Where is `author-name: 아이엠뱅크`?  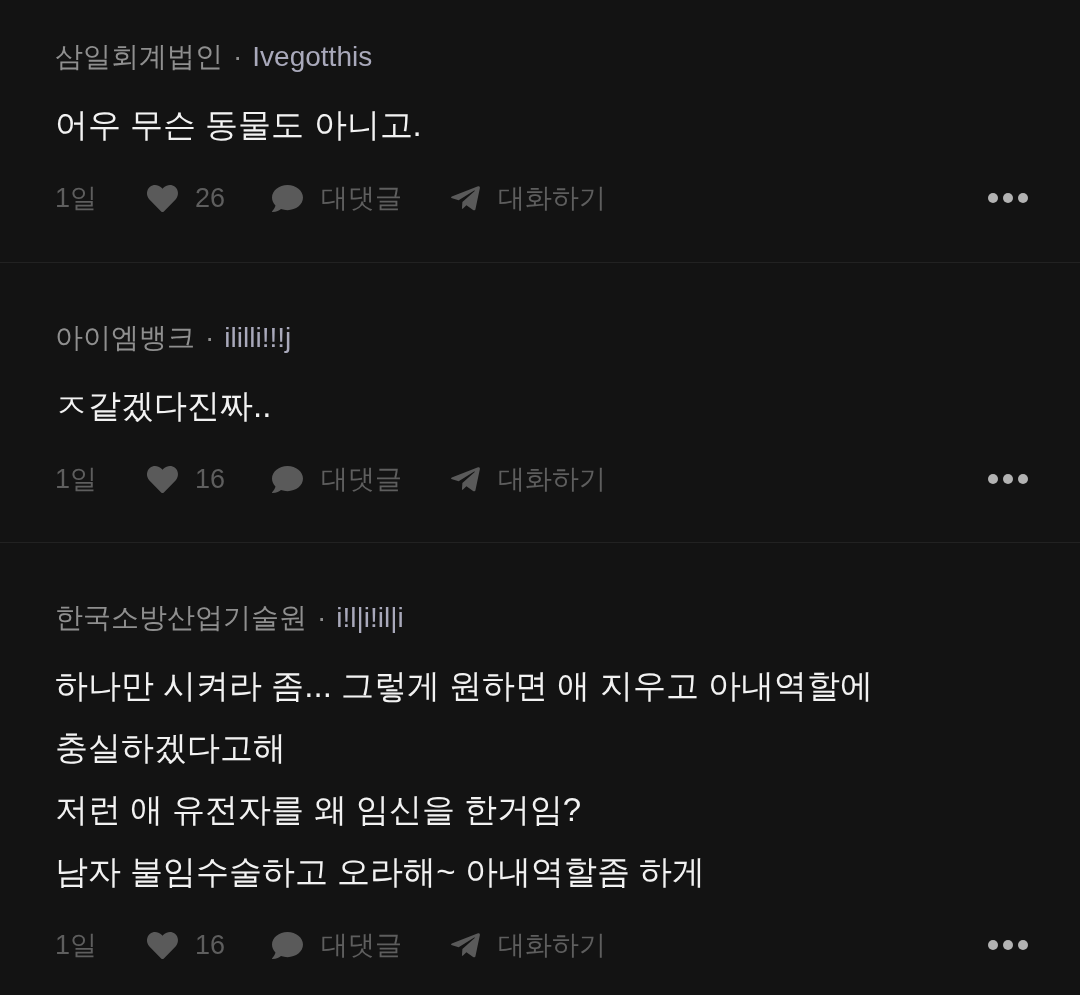
author-name: 아이엠뱅크 is located at coordinates (125, 338).